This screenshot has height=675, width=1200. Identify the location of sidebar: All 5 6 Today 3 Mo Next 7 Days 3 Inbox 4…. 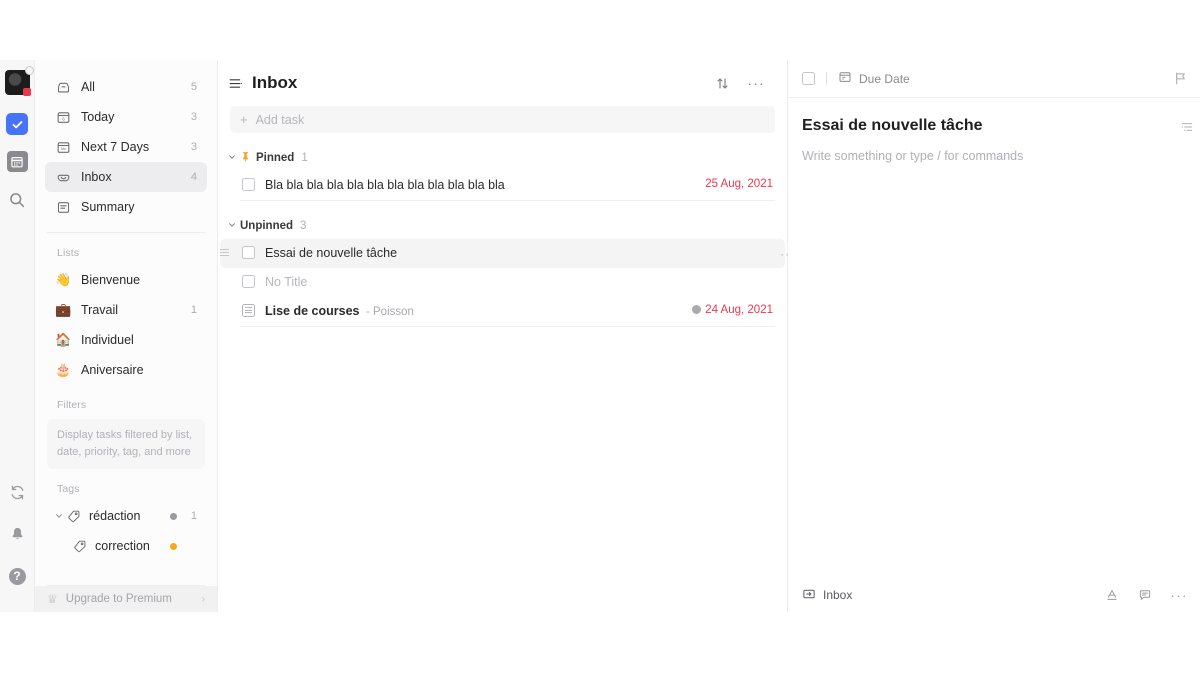
(126, 336).